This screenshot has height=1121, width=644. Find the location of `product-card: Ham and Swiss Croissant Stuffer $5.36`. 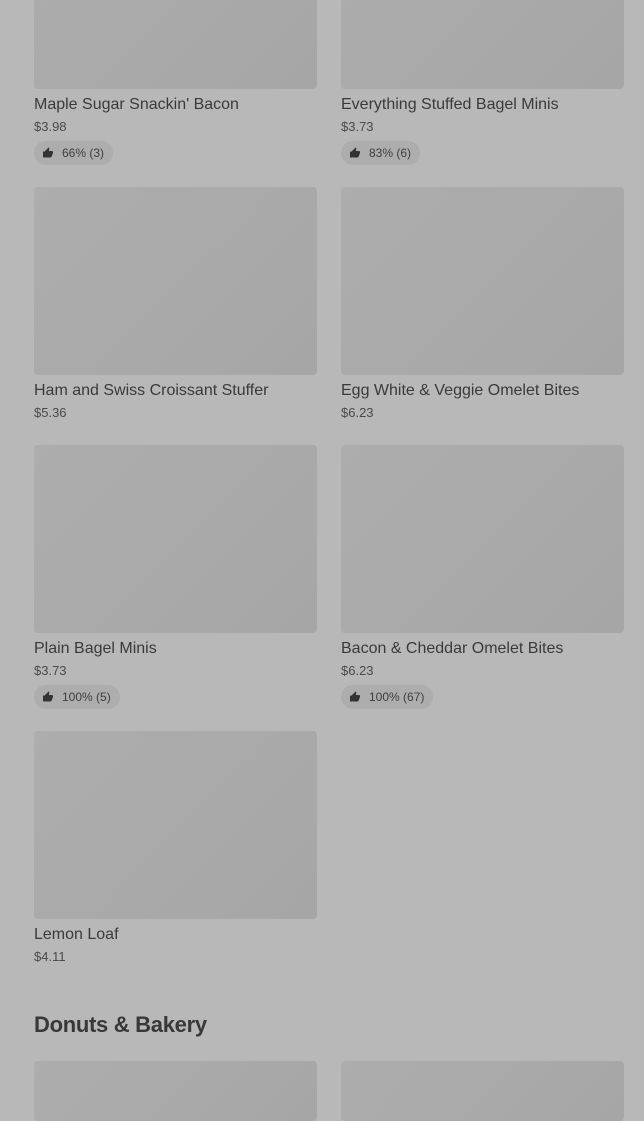

product-card: Ham and Swiss Croissant Stuffer $5.36 is located at coordinates (175, 304).